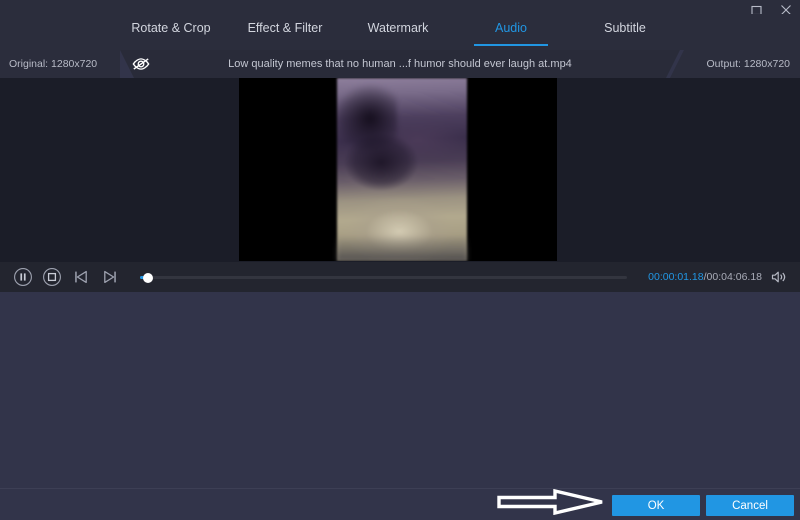  I want to click on tab-label: Watermark, so click(398, 28).